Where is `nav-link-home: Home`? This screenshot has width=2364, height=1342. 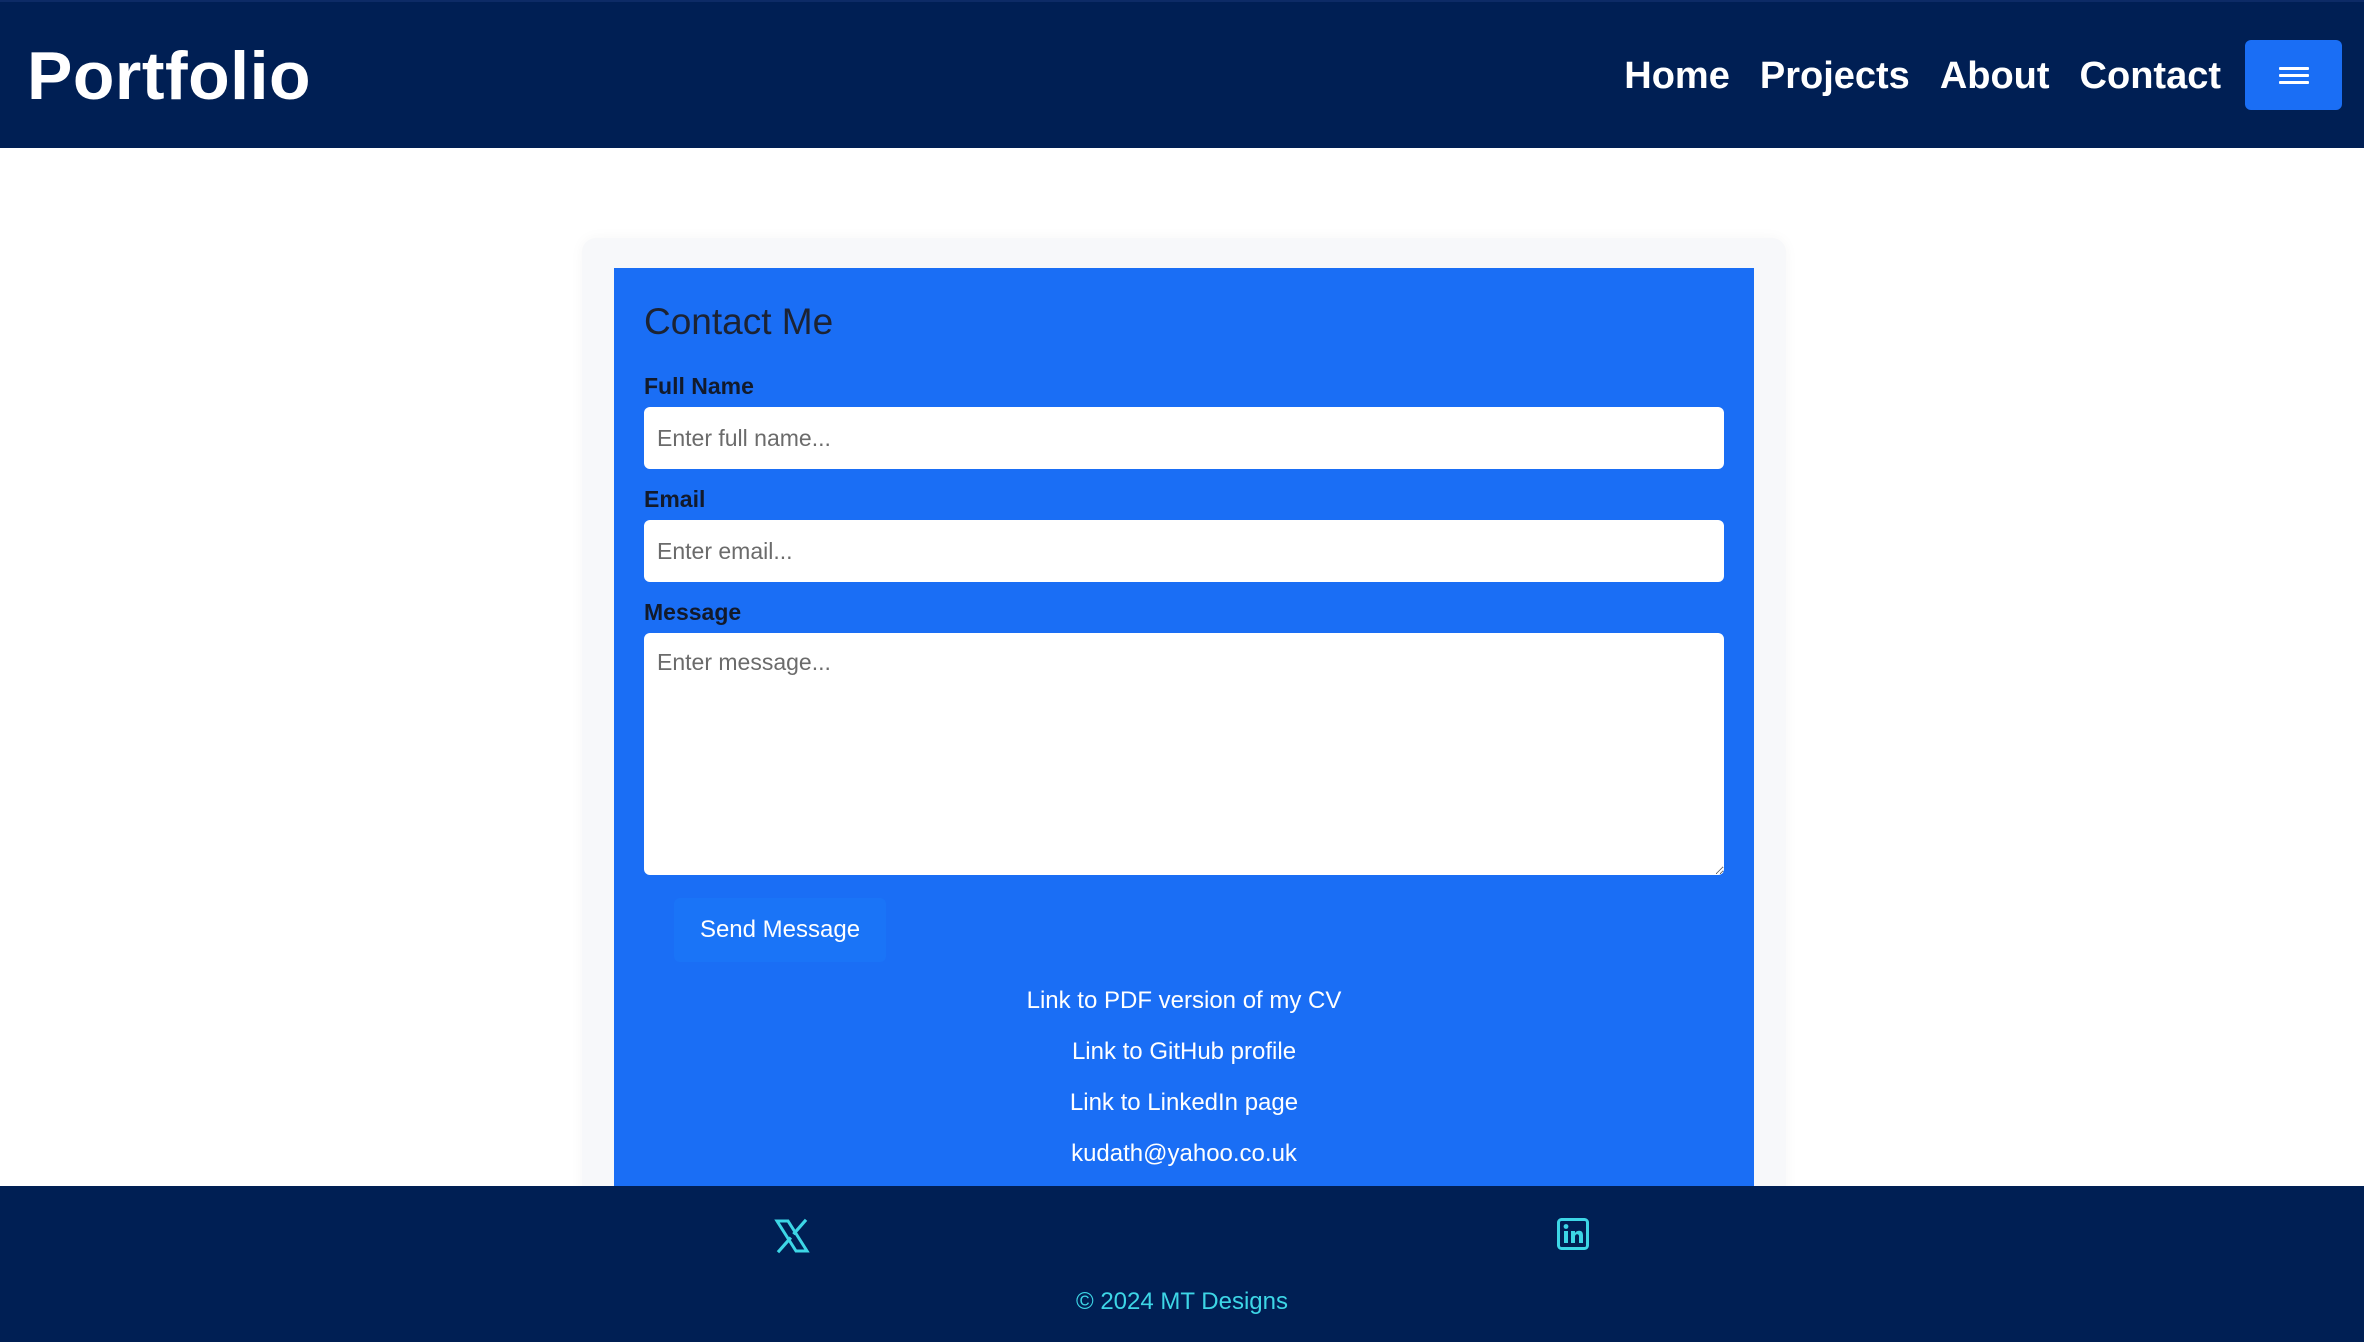 nav-link-home: Home is located at coordinates (1677, 76).